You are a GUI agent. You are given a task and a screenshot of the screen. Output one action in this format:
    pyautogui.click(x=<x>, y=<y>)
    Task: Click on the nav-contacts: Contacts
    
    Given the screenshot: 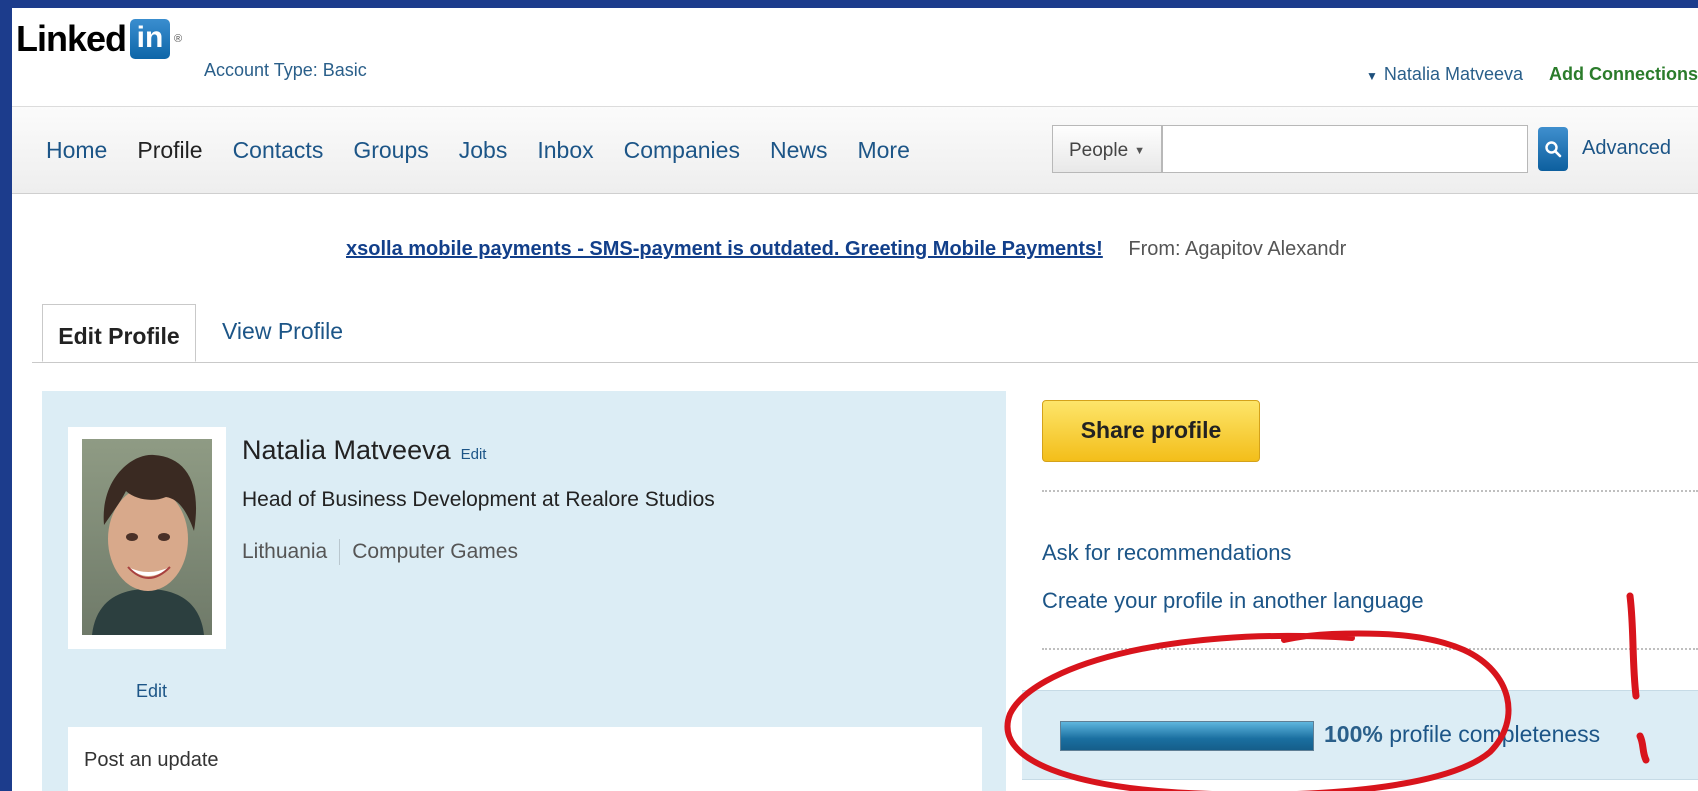 What is the action you would take?
    pyautogui.click(x=278, y=150)
    